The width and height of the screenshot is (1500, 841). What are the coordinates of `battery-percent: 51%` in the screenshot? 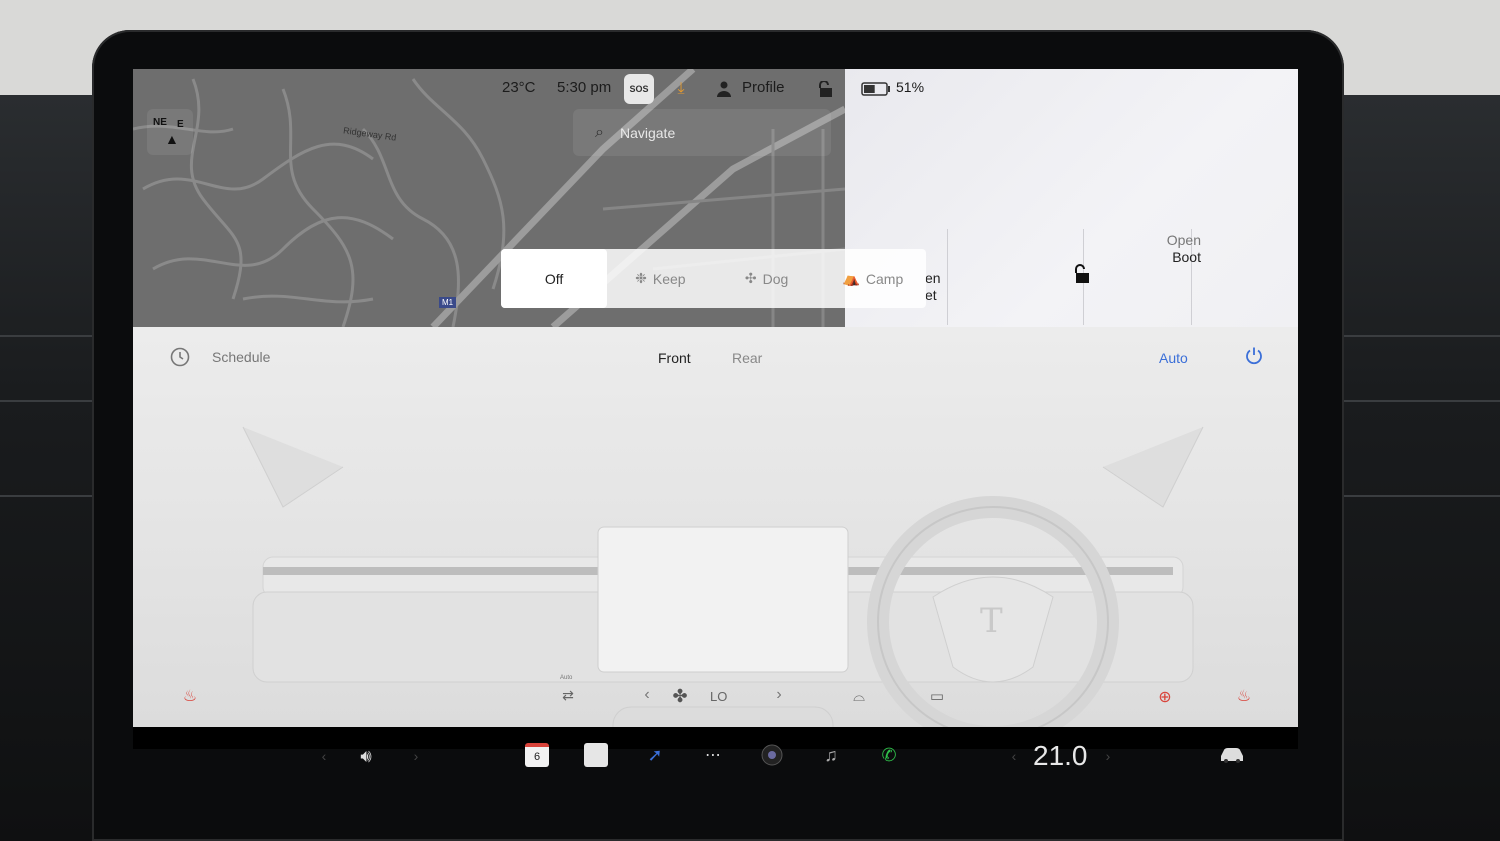 It's located at (910, 87).